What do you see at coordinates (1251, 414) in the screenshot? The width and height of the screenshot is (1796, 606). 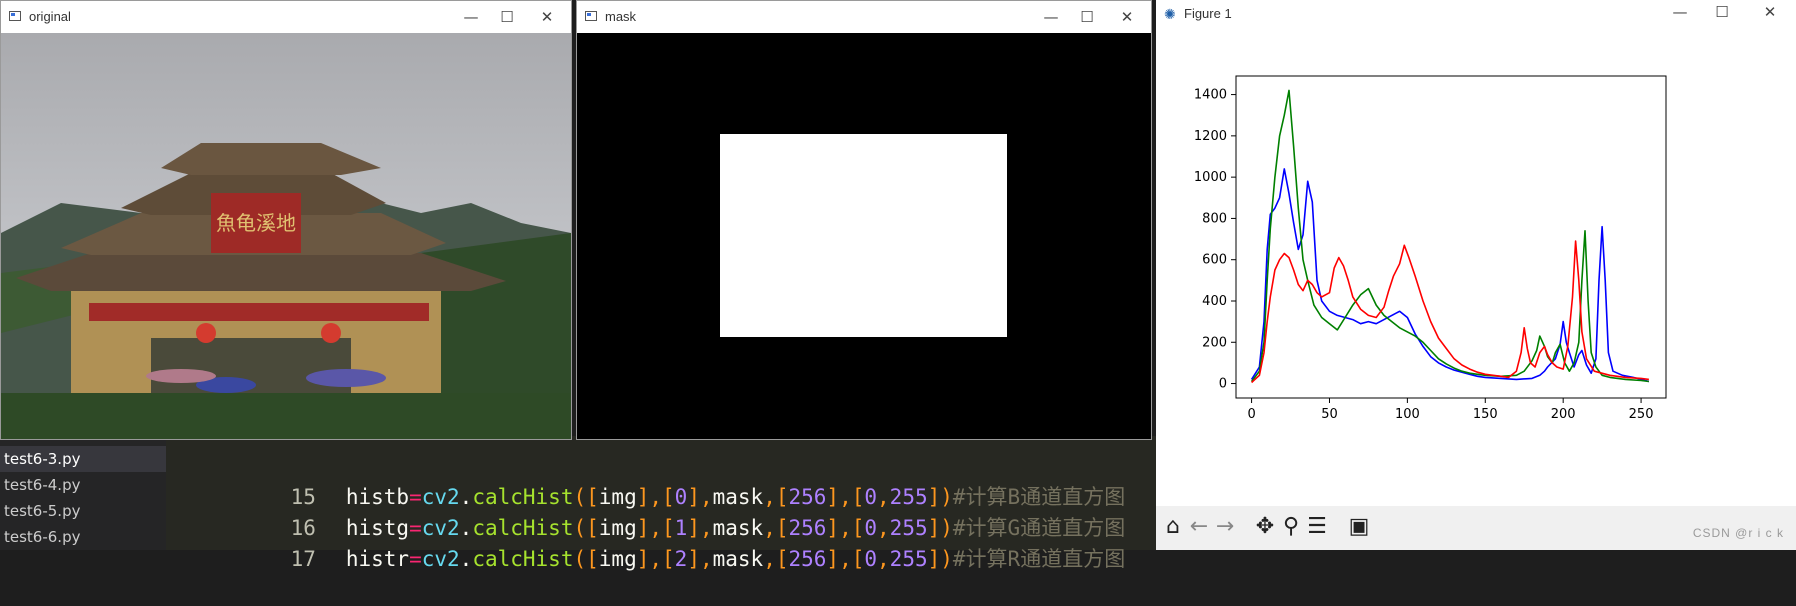 I see `x-tick-label: 0` at bounding box center [1251, 414].